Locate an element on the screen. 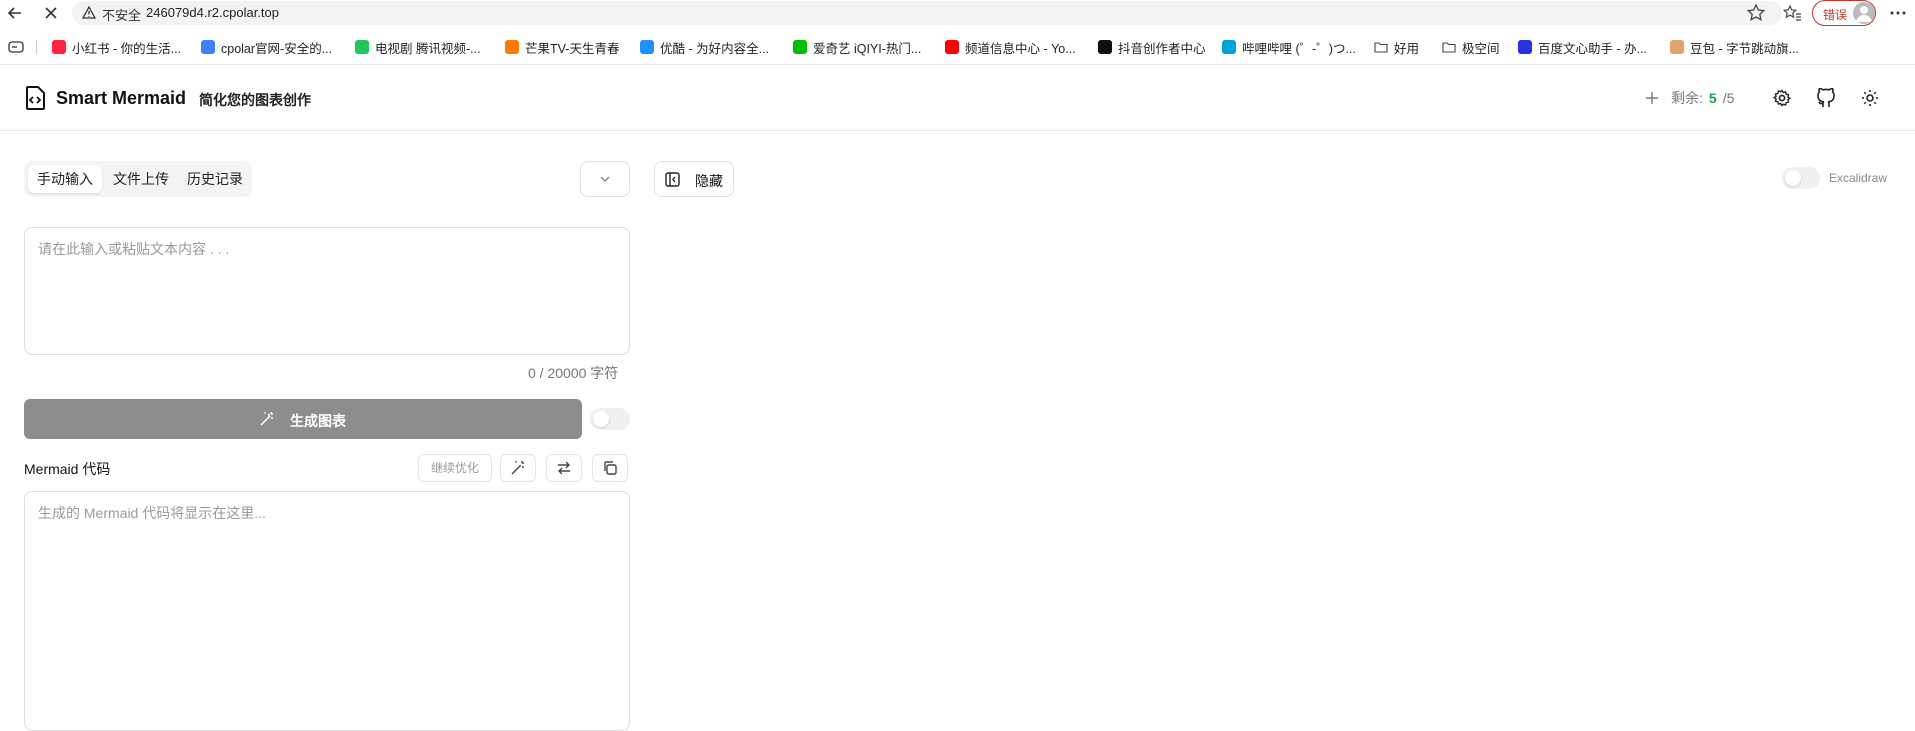 The image size is (1915, 731). stop-loading-icon is located at coordinates (51, 13).